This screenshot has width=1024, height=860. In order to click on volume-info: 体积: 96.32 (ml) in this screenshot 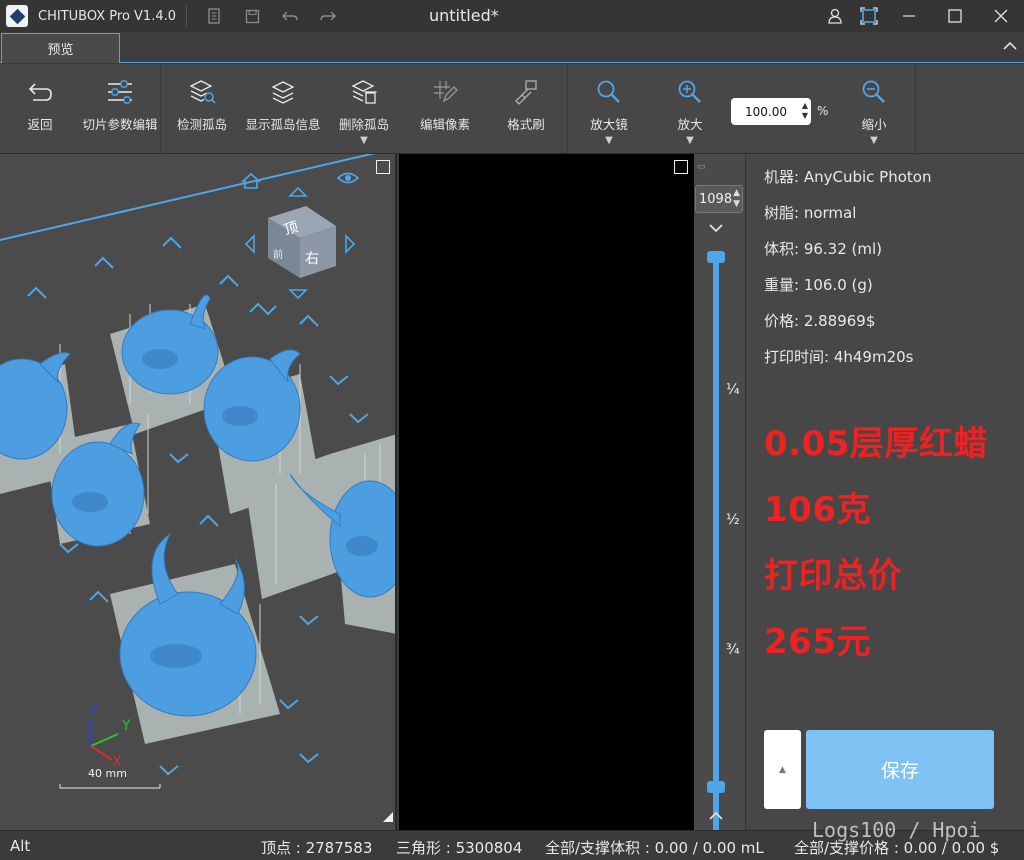, I will do `click(823, 249)`.